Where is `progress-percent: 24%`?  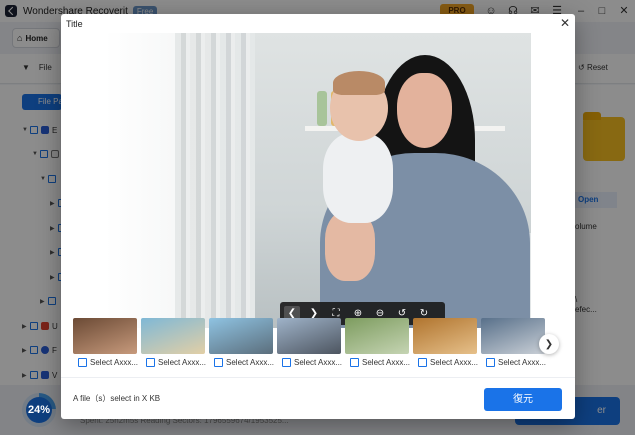
progress-percent: 24% is located at coordinates (39, 410).